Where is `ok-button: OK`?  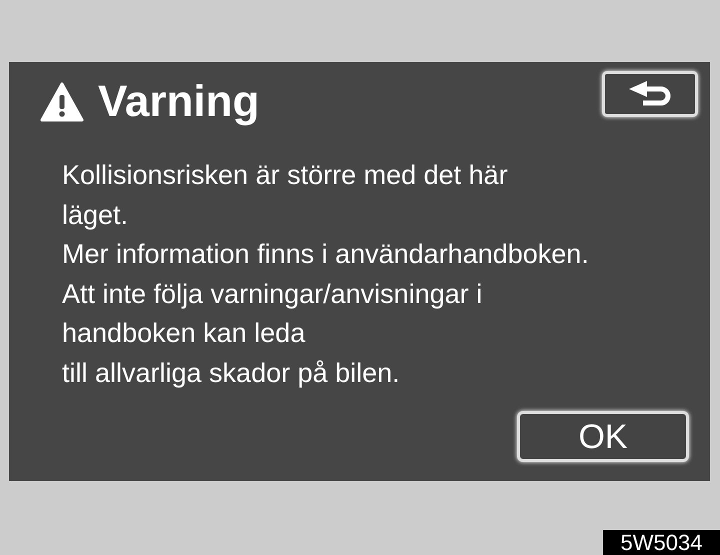 ok-button: OK is located at coordinates (603, 436).